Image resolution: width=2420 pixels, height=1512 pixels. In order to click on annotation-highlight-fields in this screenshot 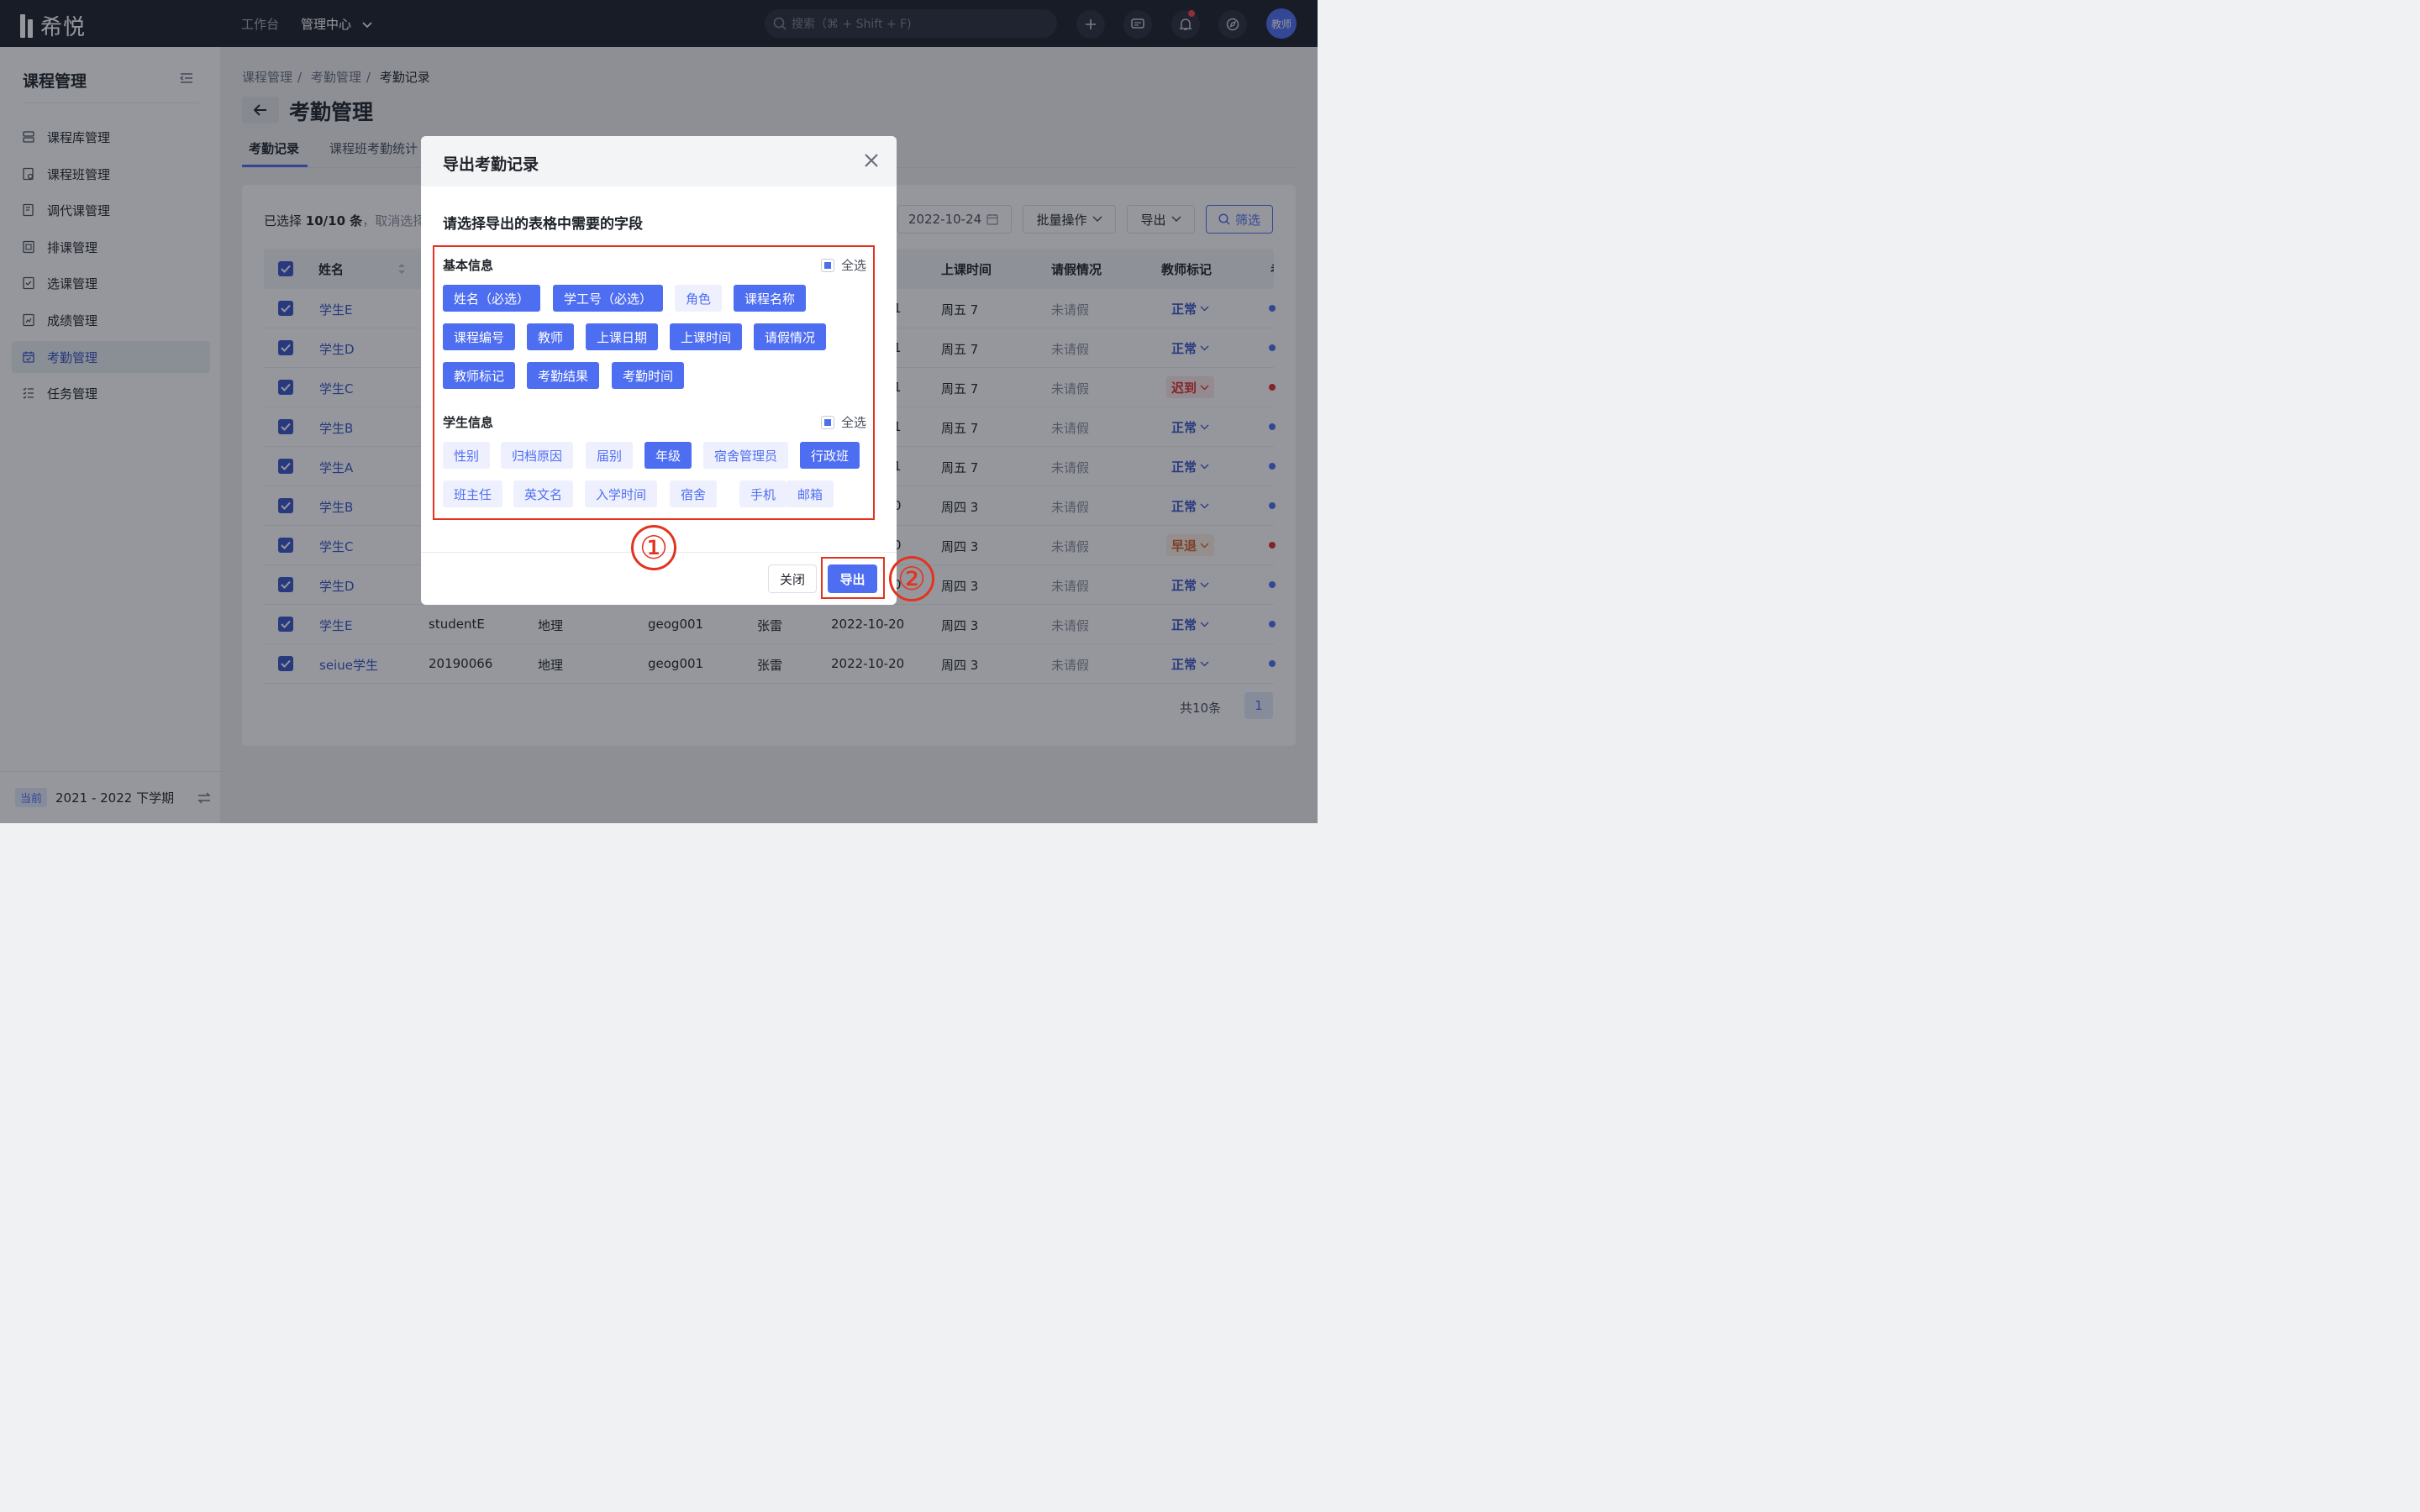, I will do `click(654, 382)`.